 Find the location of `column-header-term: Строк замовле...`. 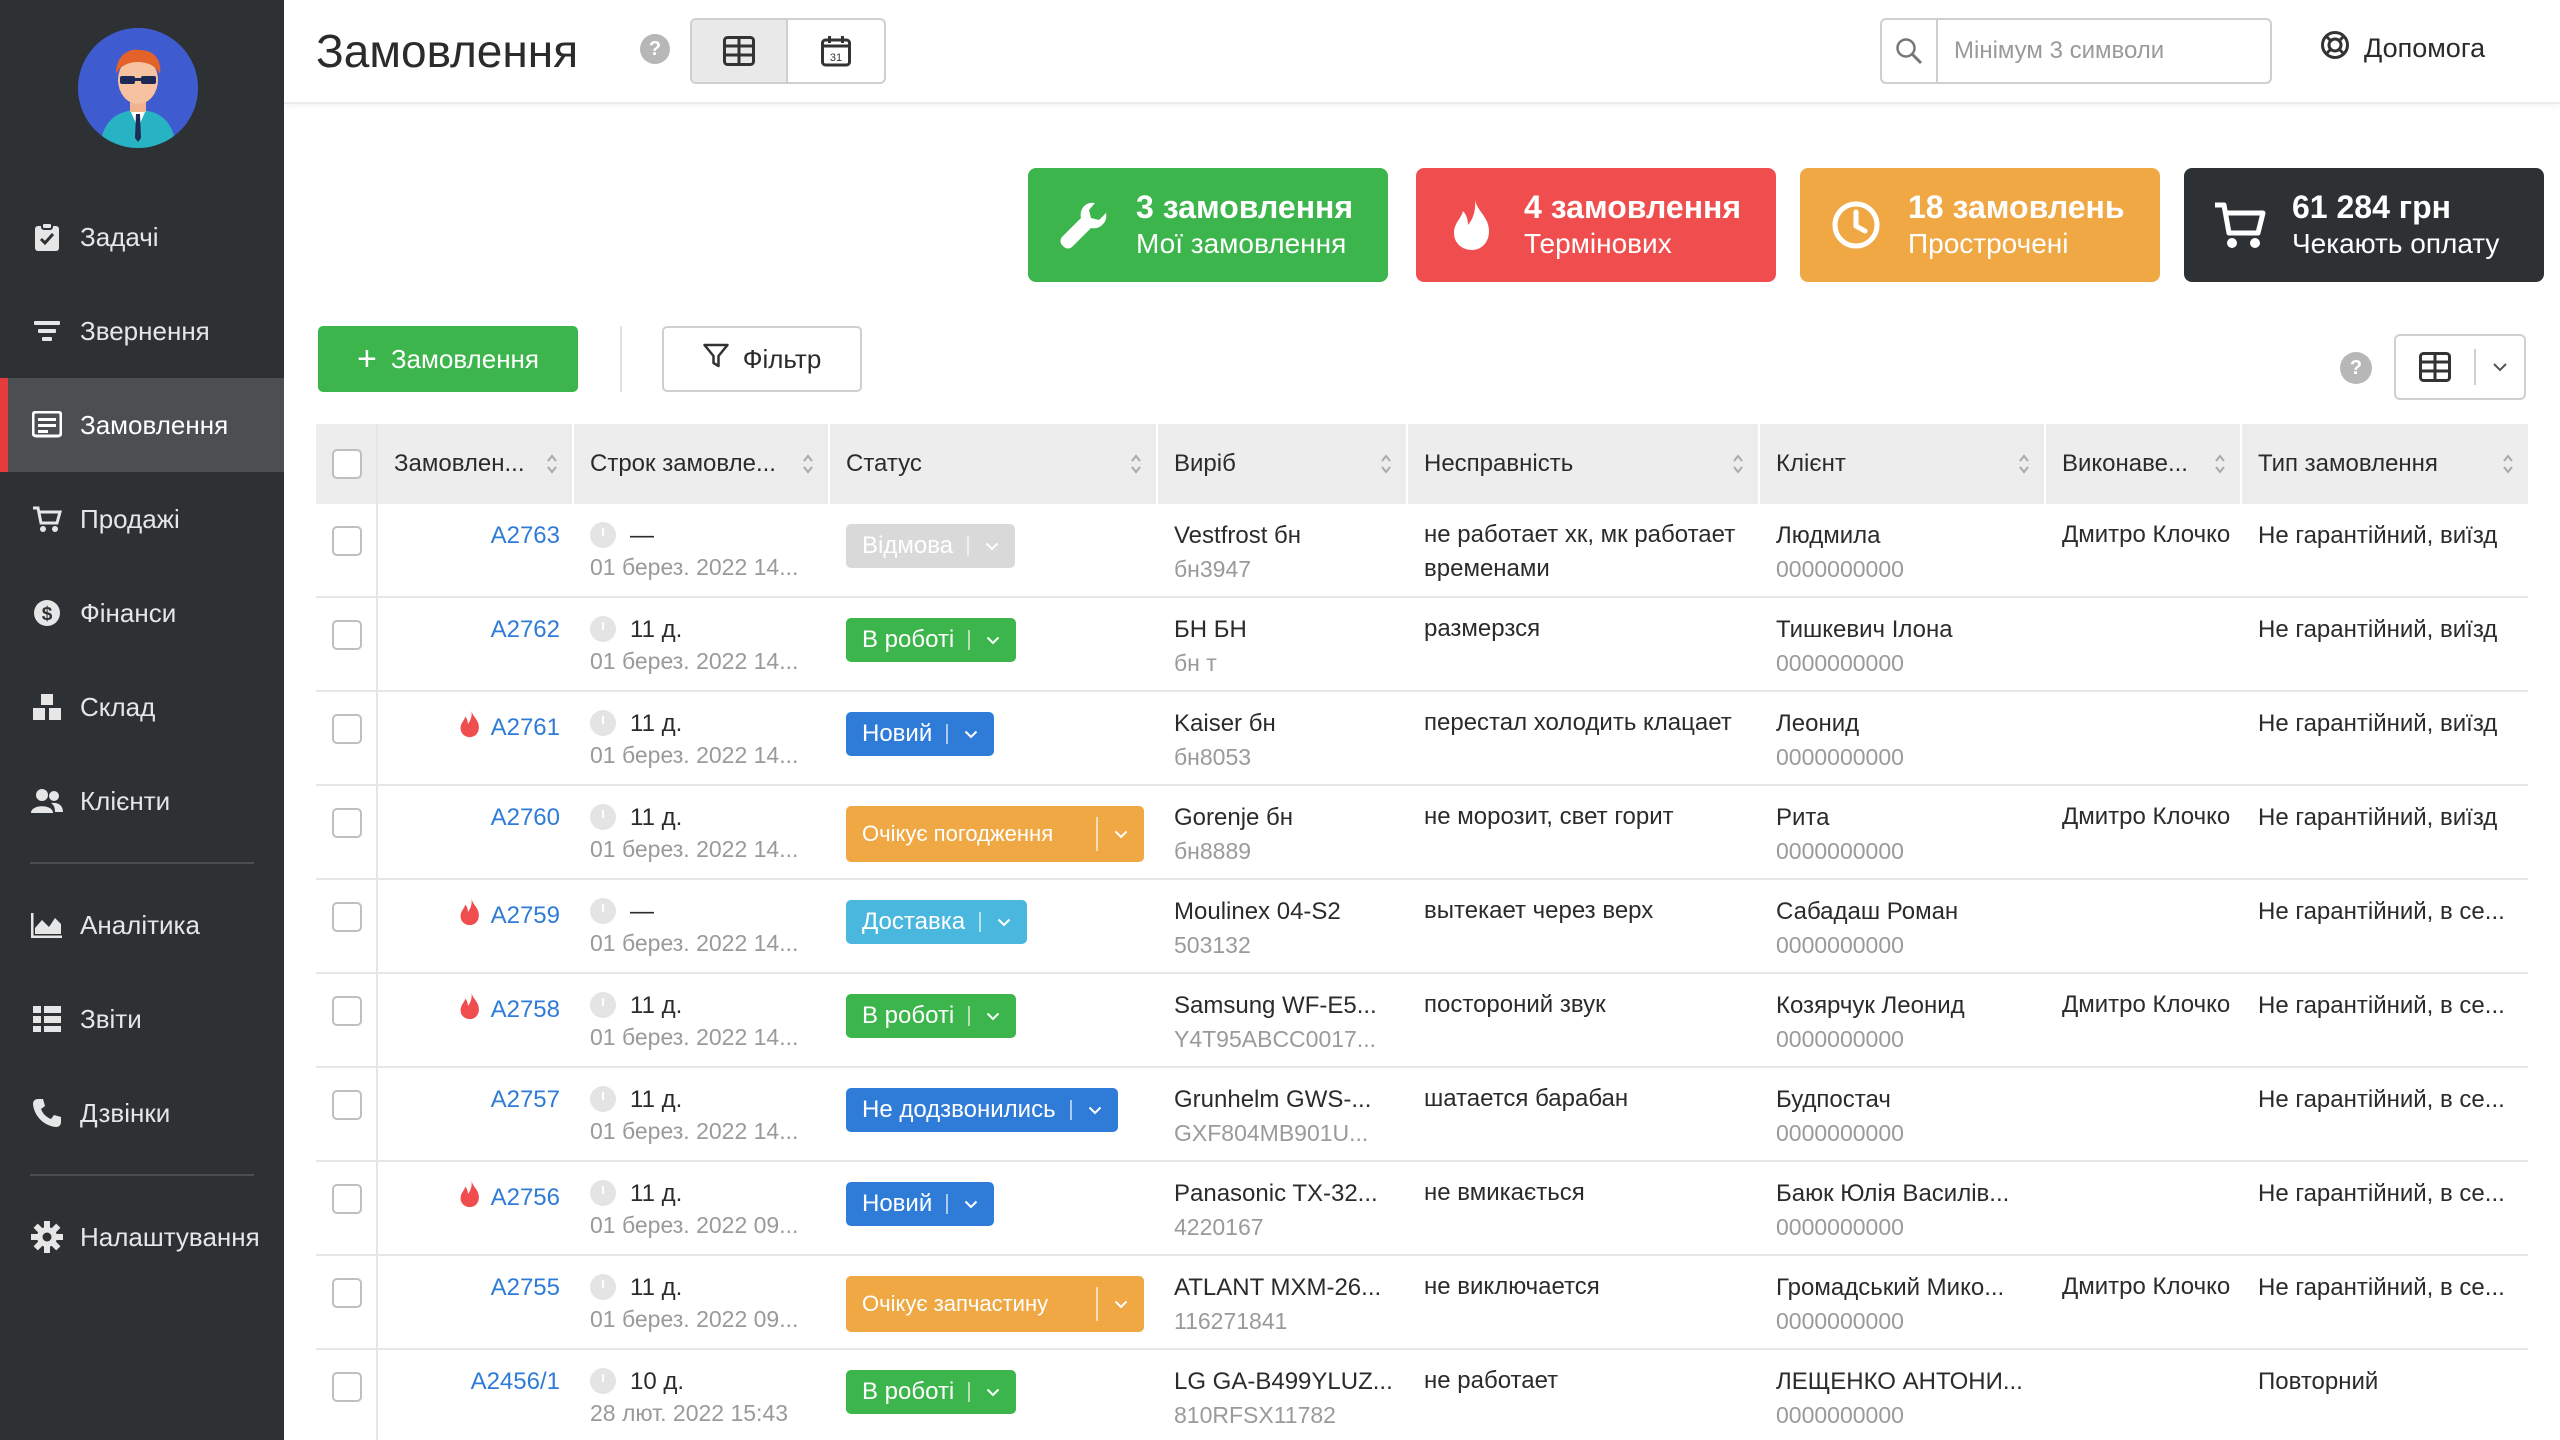

column-header-term: Строк замовле... is located at coordinates (702, 464).